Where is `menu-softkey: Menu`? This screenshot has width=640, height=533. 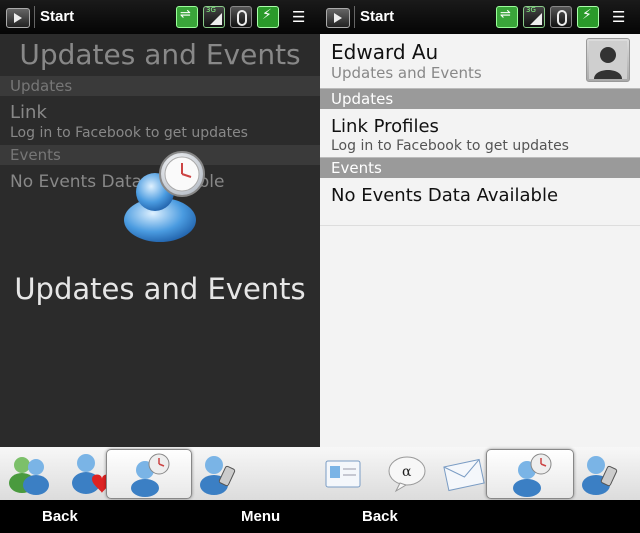 menu-softkey: Menu is located at coordinates (260, 516).